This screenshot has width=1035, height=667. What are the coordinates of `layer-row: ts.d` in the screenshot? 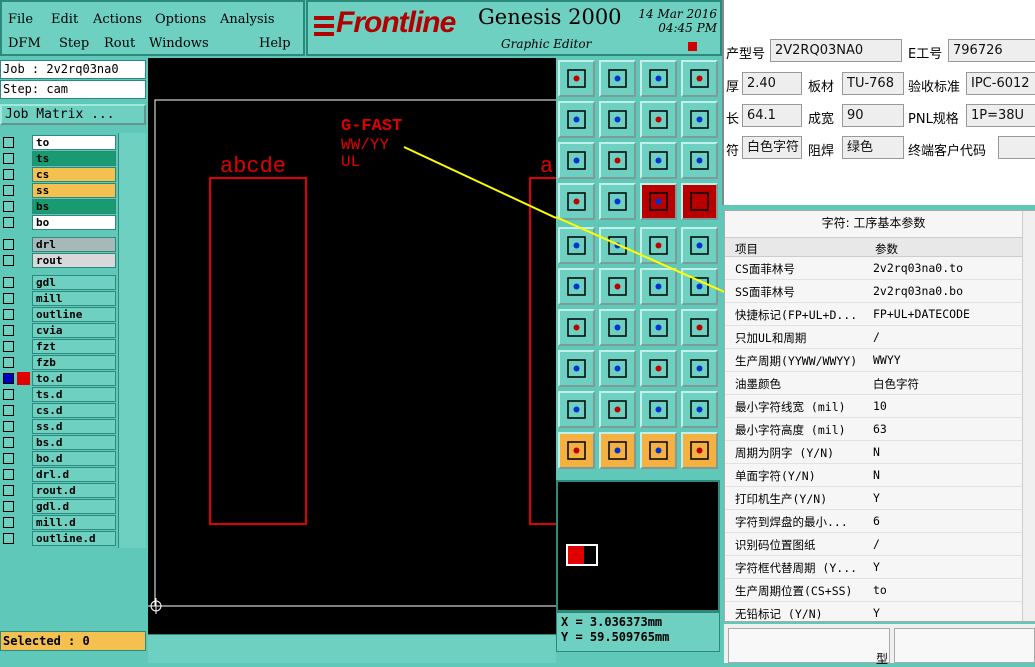 It's located at (59, 394).